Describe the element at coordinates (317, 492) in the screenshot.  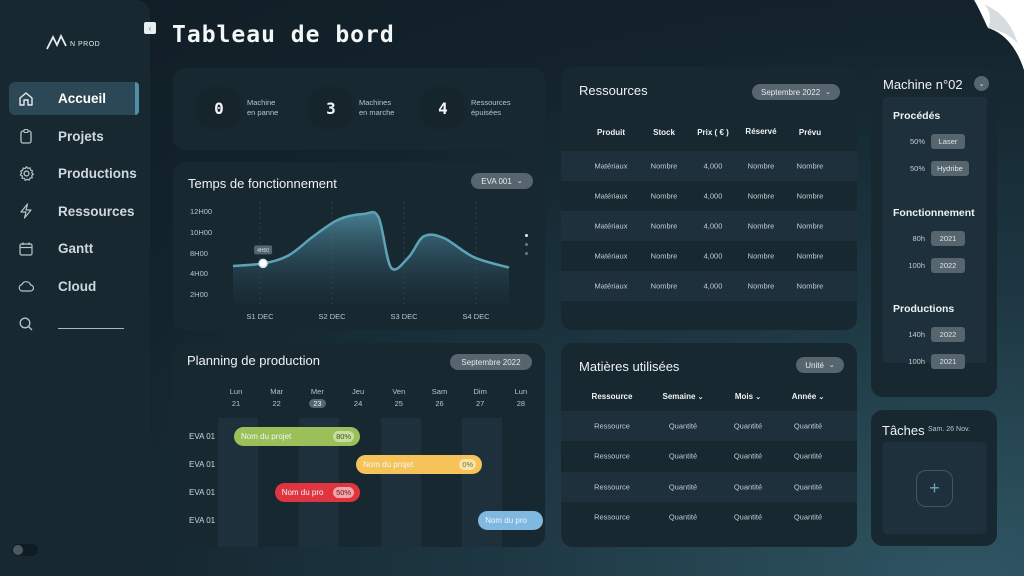
I see `gantt-bar: Nom du pro 50%` at that location.